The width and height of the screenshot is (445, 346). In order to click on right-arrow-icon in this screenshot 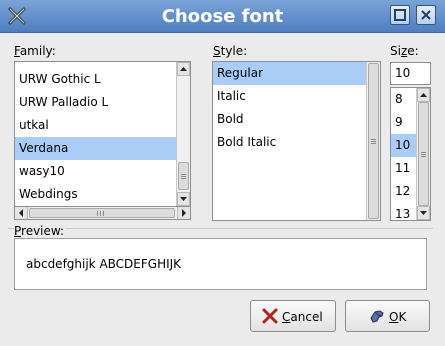, I will do `click(184, 213)`.